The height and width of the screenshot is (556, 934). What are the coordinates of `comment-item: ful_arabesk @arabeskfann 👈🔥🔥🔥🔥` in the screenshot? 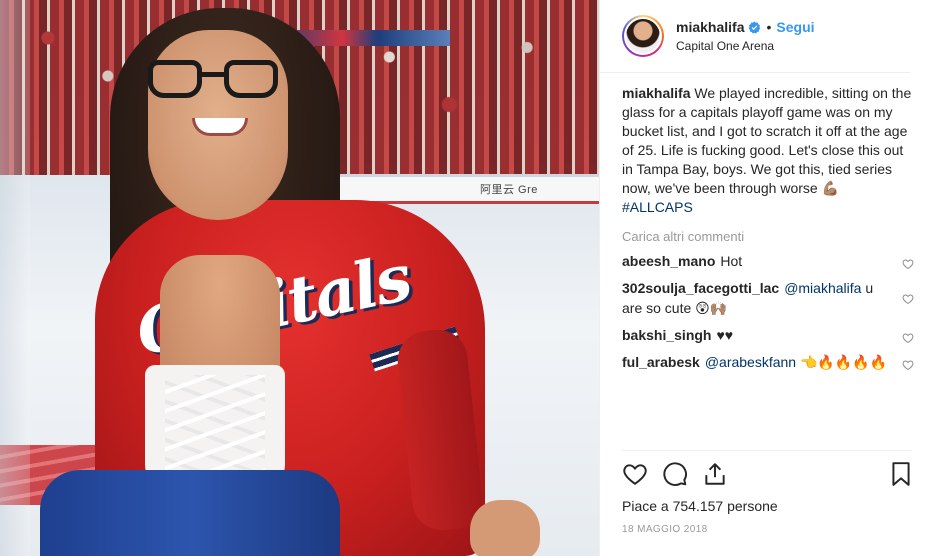 It's located at (768, 362).